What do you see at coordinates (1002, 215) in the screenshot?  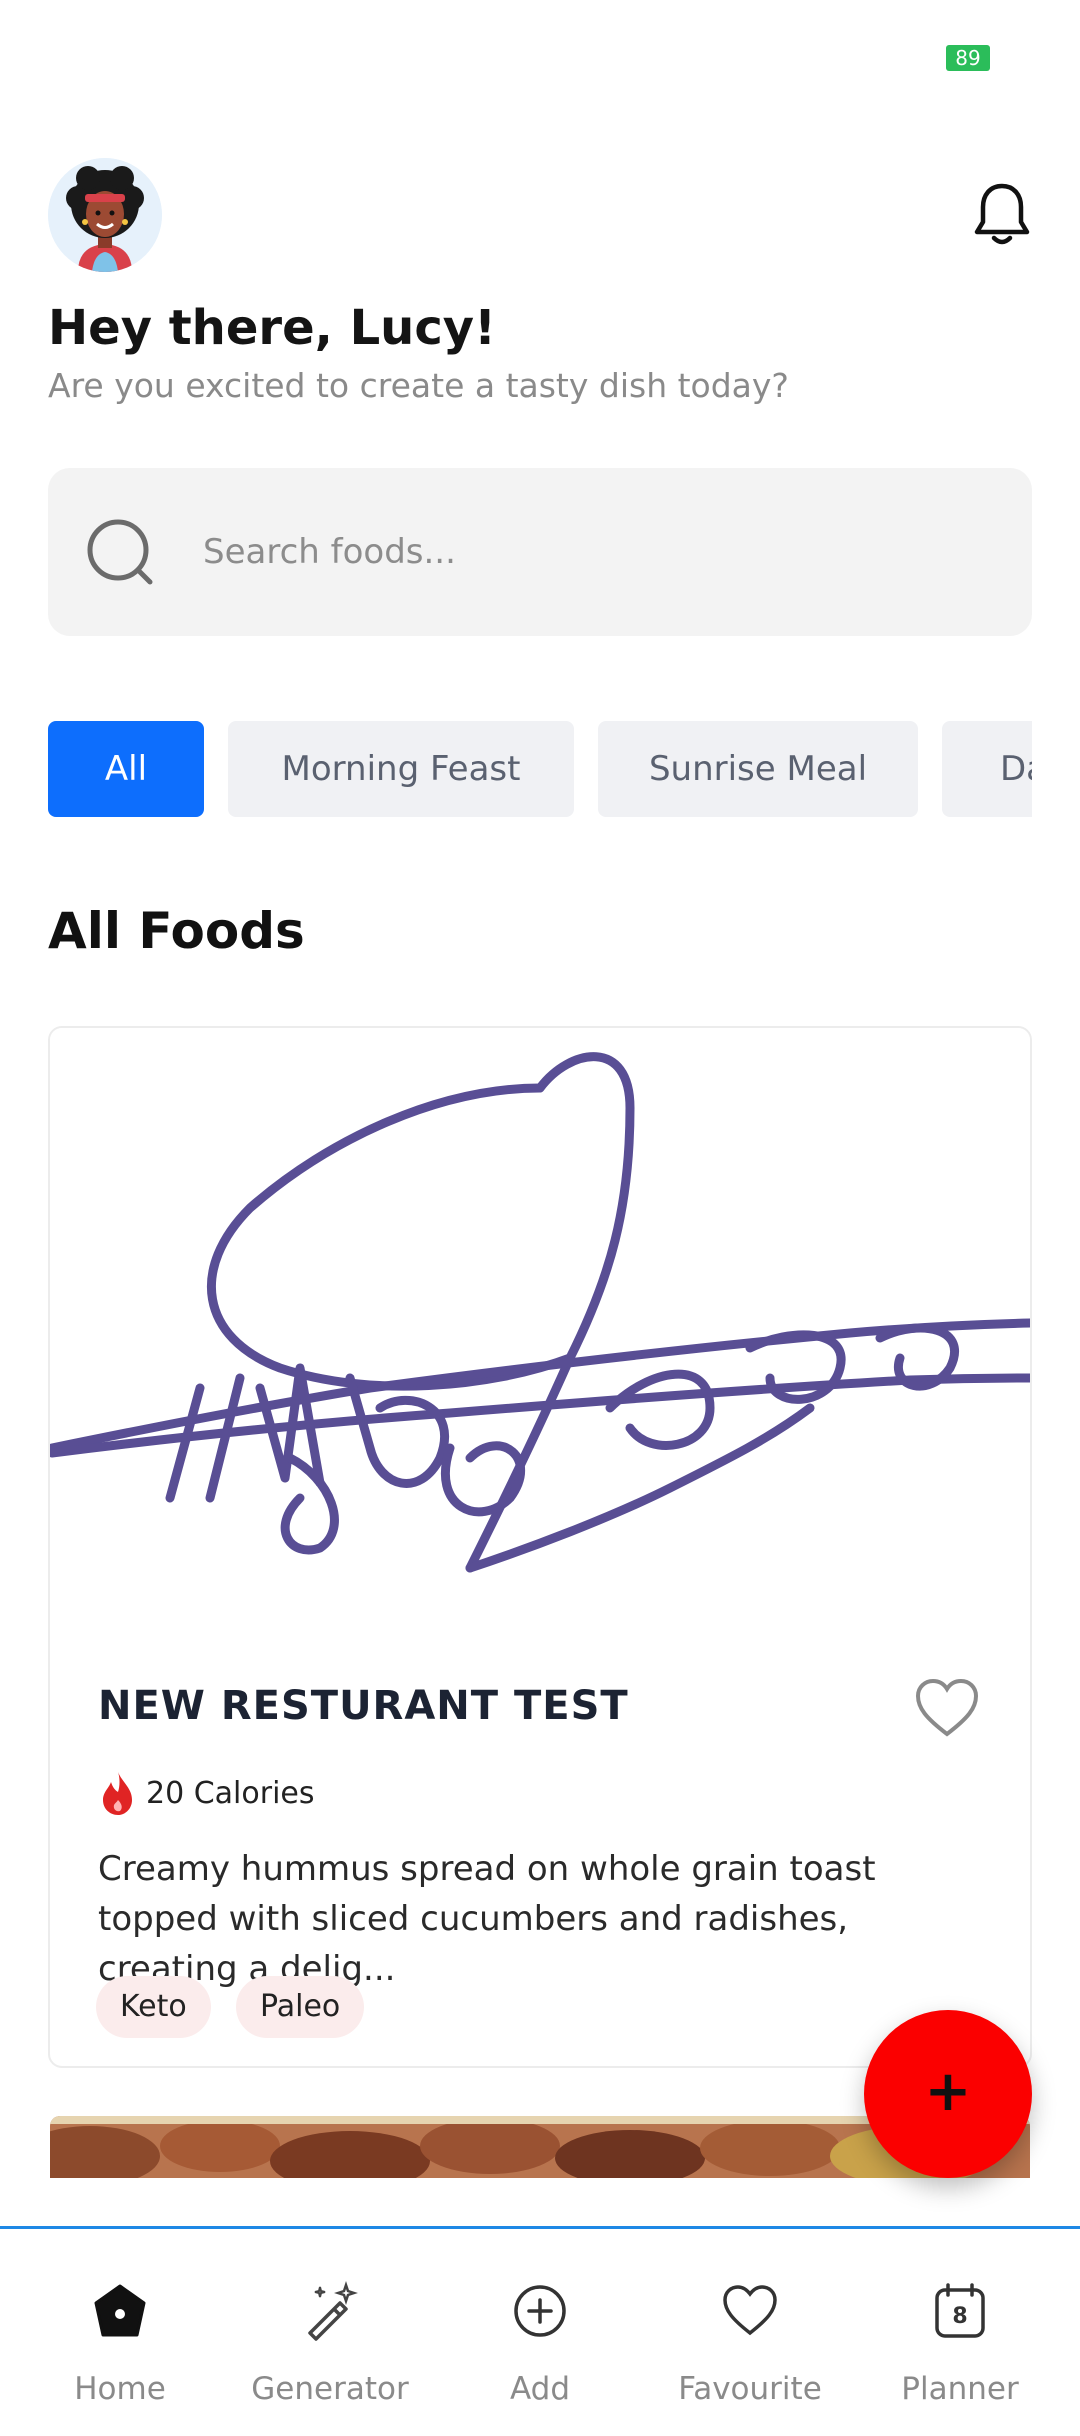 I see `notification-bell-icon` at bounding box center [1002, 215].